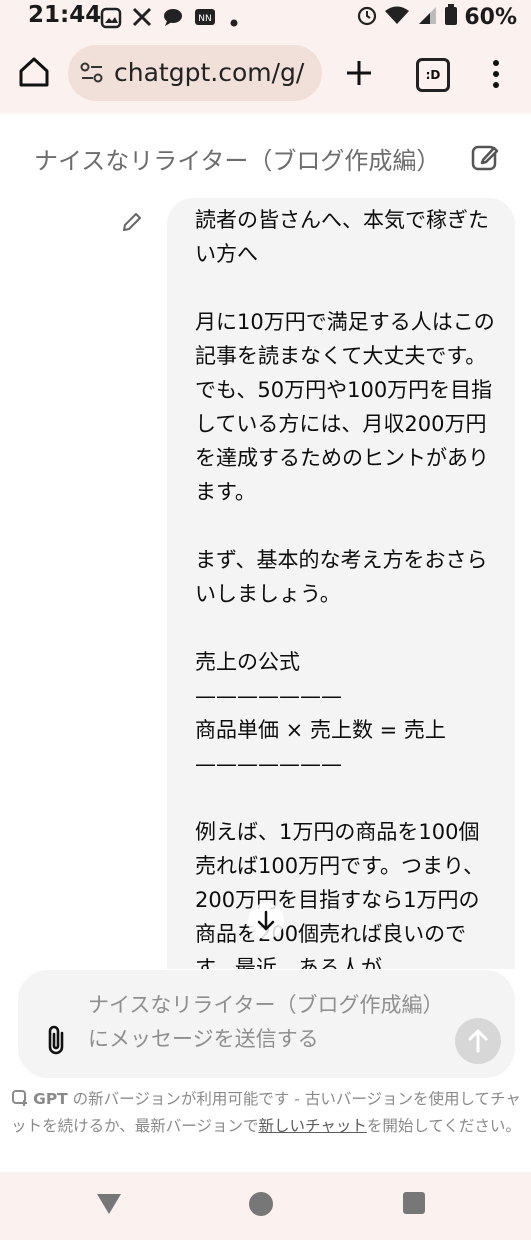  I want to click on battery-icon, so click(451, 17).